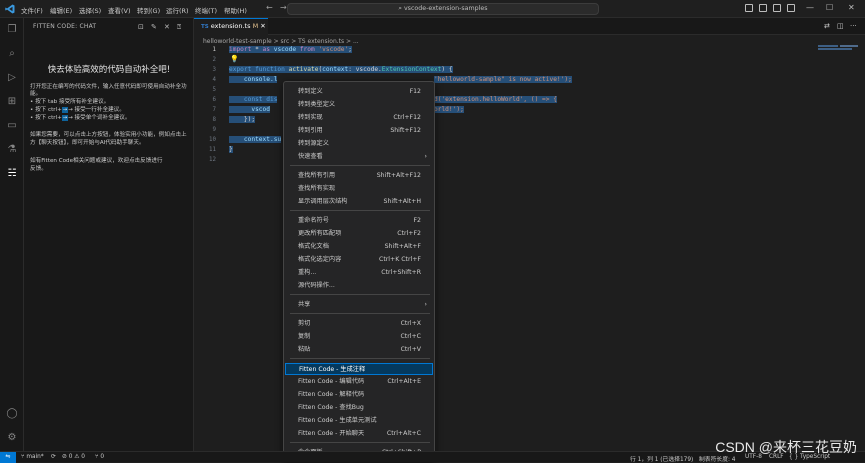 This screenshot has width=865, height=463. I want to click on close-tab-icon: ✕, so click(262, 26).